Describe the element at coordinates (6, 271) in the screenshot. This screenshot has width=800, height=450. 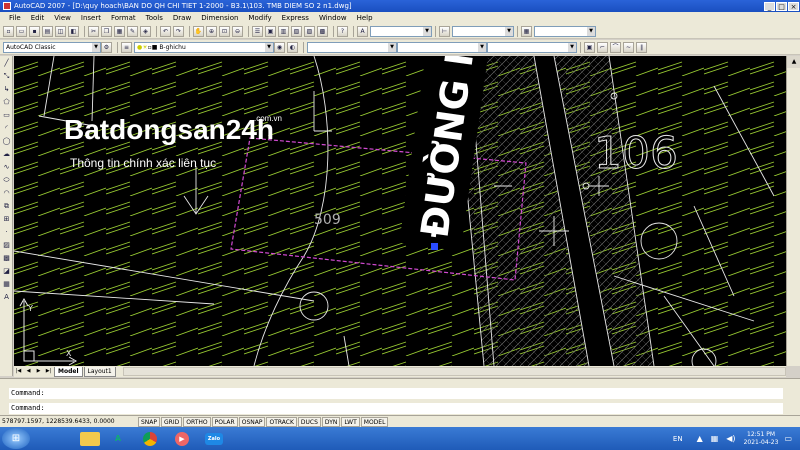
I see `region-icon: ◪` at that location.